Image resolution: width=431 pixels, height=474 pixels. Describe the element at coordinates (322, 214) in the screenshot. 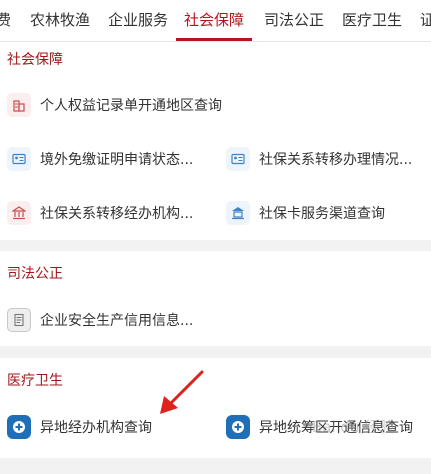

I see `service-label: 社保卡服务渠道查询` at that location.